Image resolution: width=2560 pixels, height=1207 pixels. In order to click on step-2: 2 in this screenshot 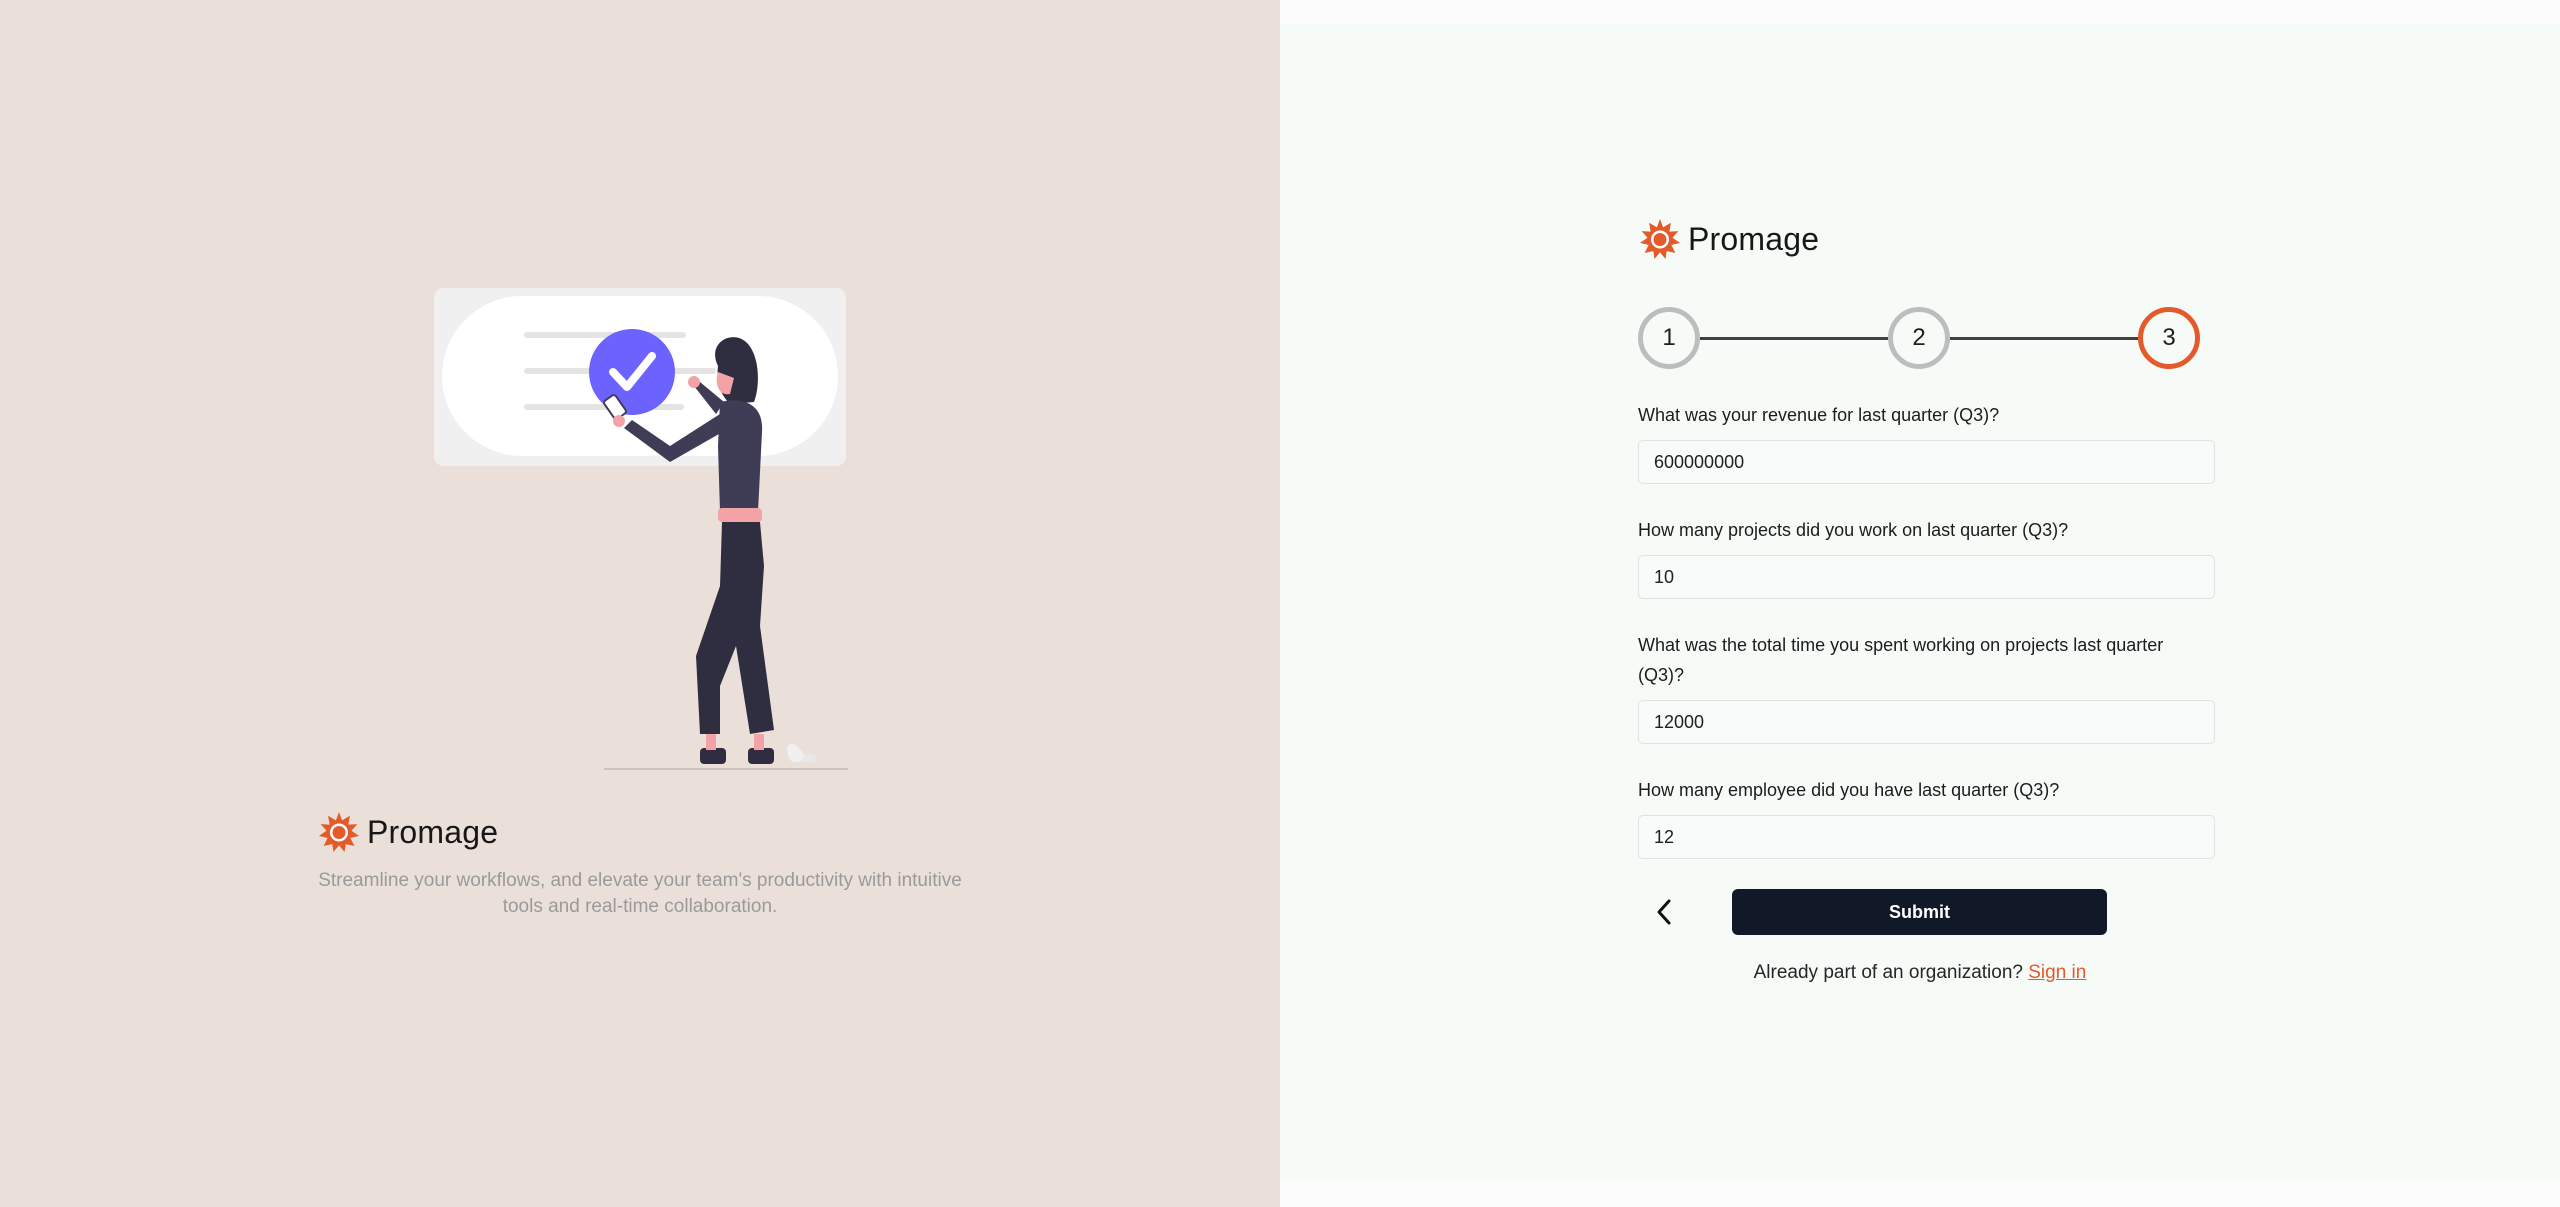, I will do `click(1919, 338)`.